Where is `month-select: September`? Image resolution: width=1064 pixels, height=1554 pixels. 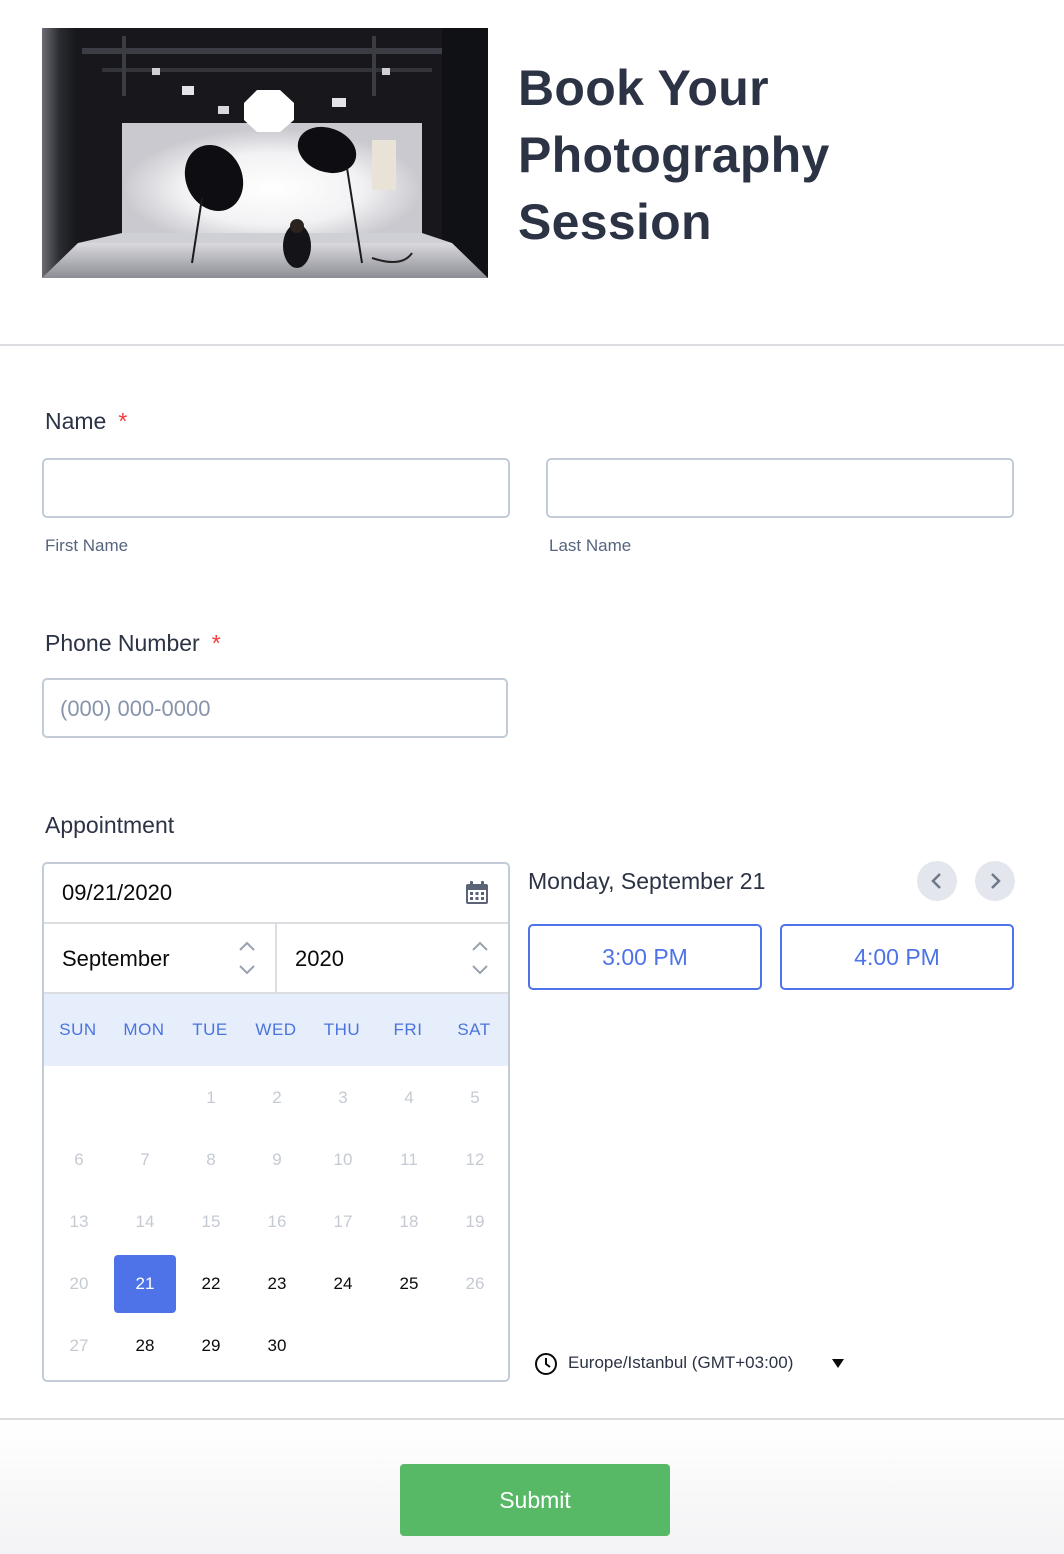 month-select: September is located at coordinates (160, 958).